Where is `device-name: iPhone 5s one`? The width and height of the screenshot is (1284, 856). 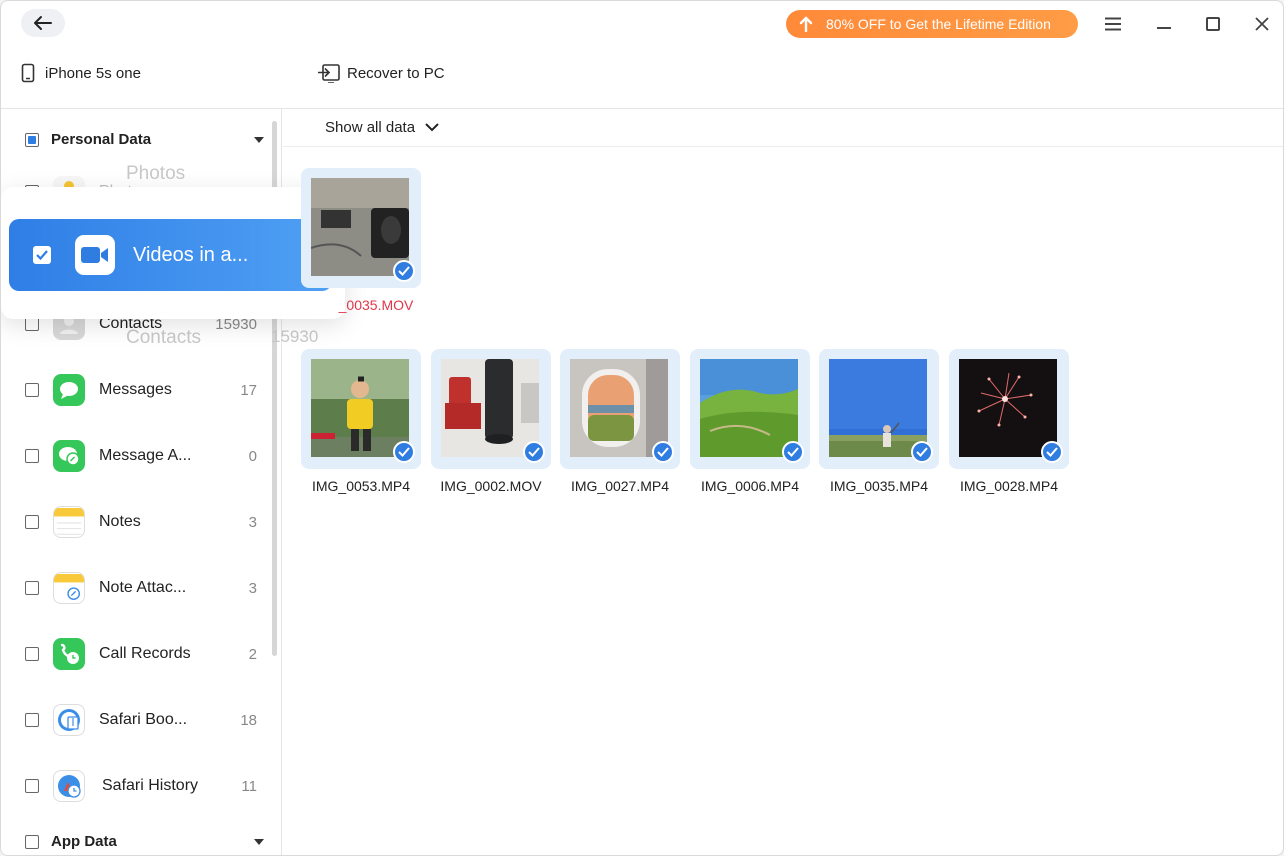
device-name: iPhone 5s one is located at coordinates (93, 73).